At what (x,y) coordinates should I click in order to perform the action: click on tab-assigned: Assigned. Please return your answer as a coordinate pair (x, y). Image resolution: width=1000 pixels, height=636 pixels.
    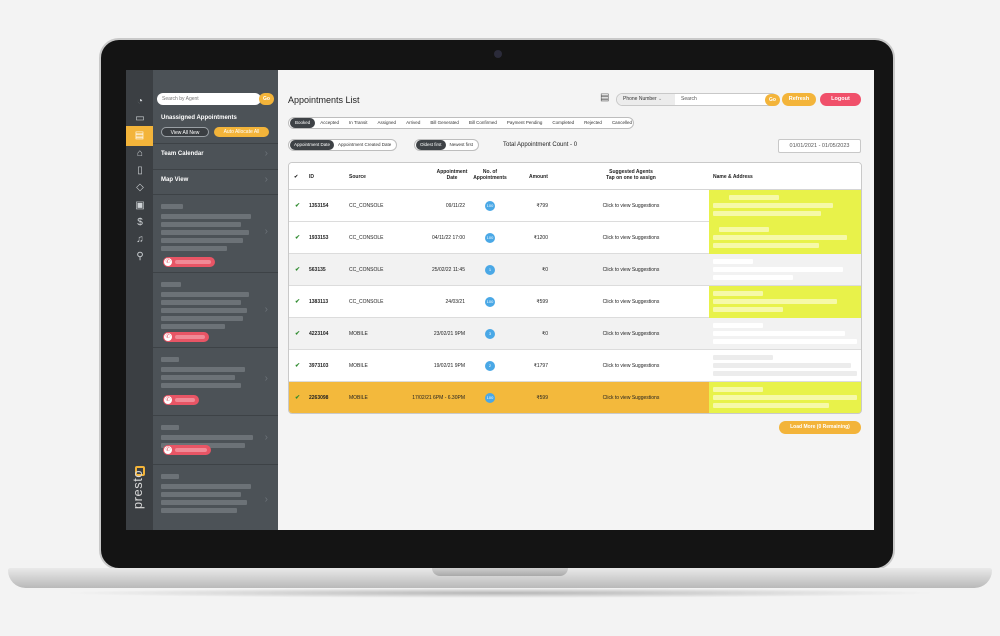
    Looking at the image, I should click on (387, 123).